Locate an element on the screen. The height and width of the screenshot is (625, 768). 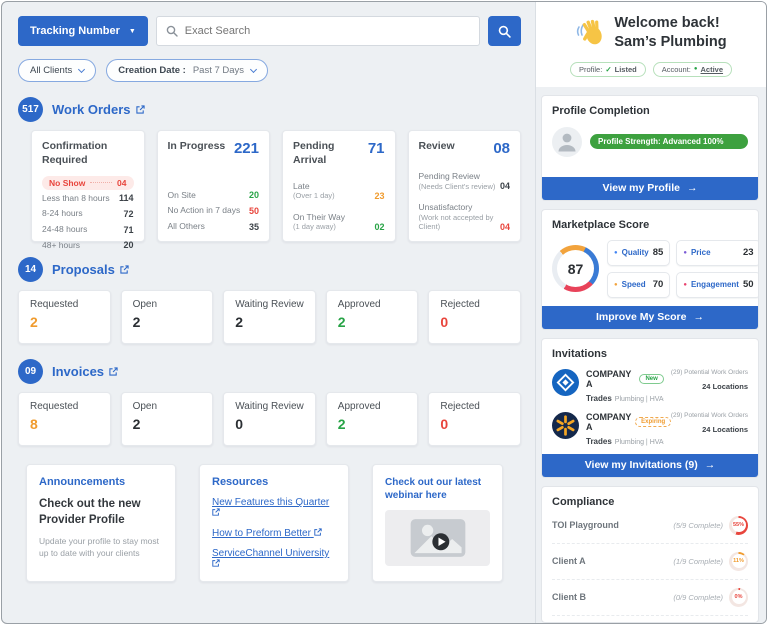
arrow-right-icon: → is located at coordinates (698, 317).